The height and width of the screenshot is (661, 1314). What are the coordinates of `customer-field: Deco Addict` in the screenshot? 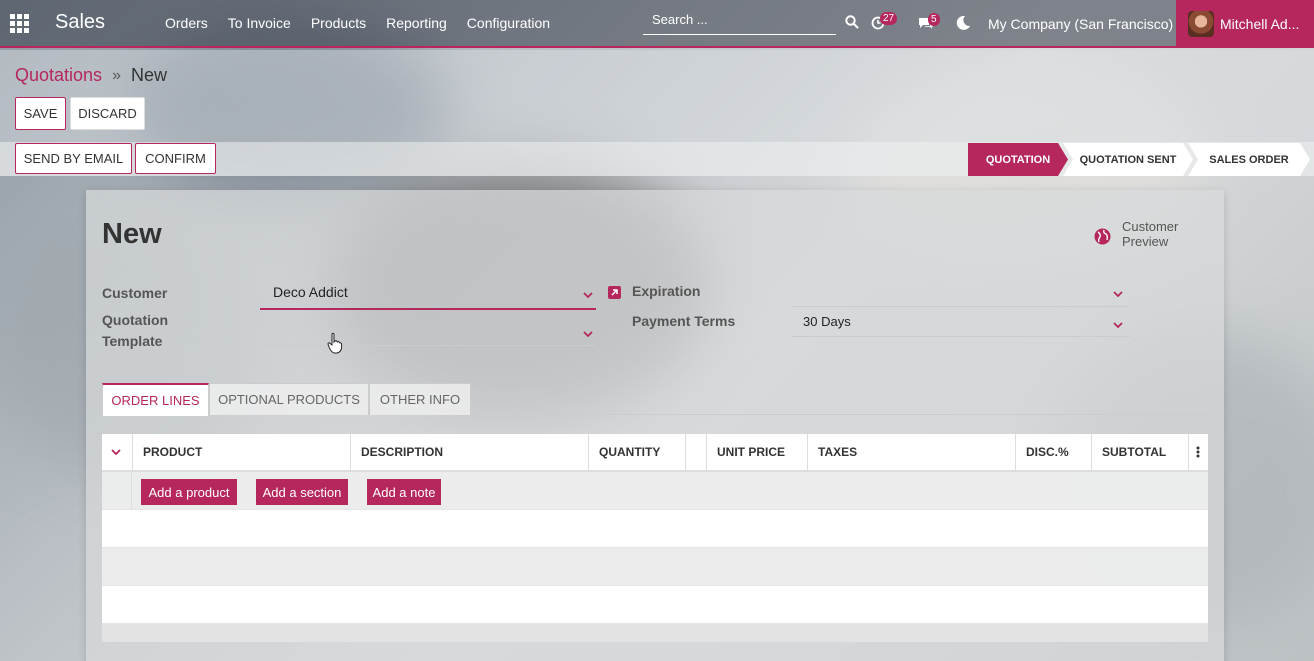 It's located at (428, 295).